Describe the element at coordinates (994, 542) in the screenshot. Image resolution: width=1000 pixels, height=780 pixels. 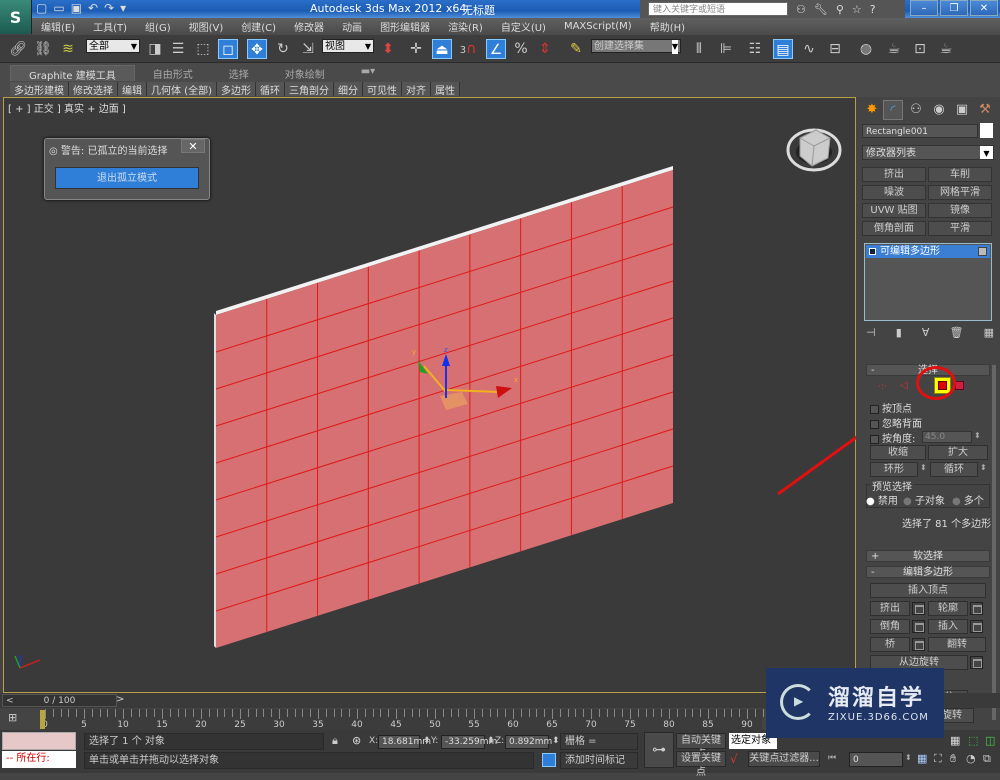
I see `command-panel-scrollbar` at that location.